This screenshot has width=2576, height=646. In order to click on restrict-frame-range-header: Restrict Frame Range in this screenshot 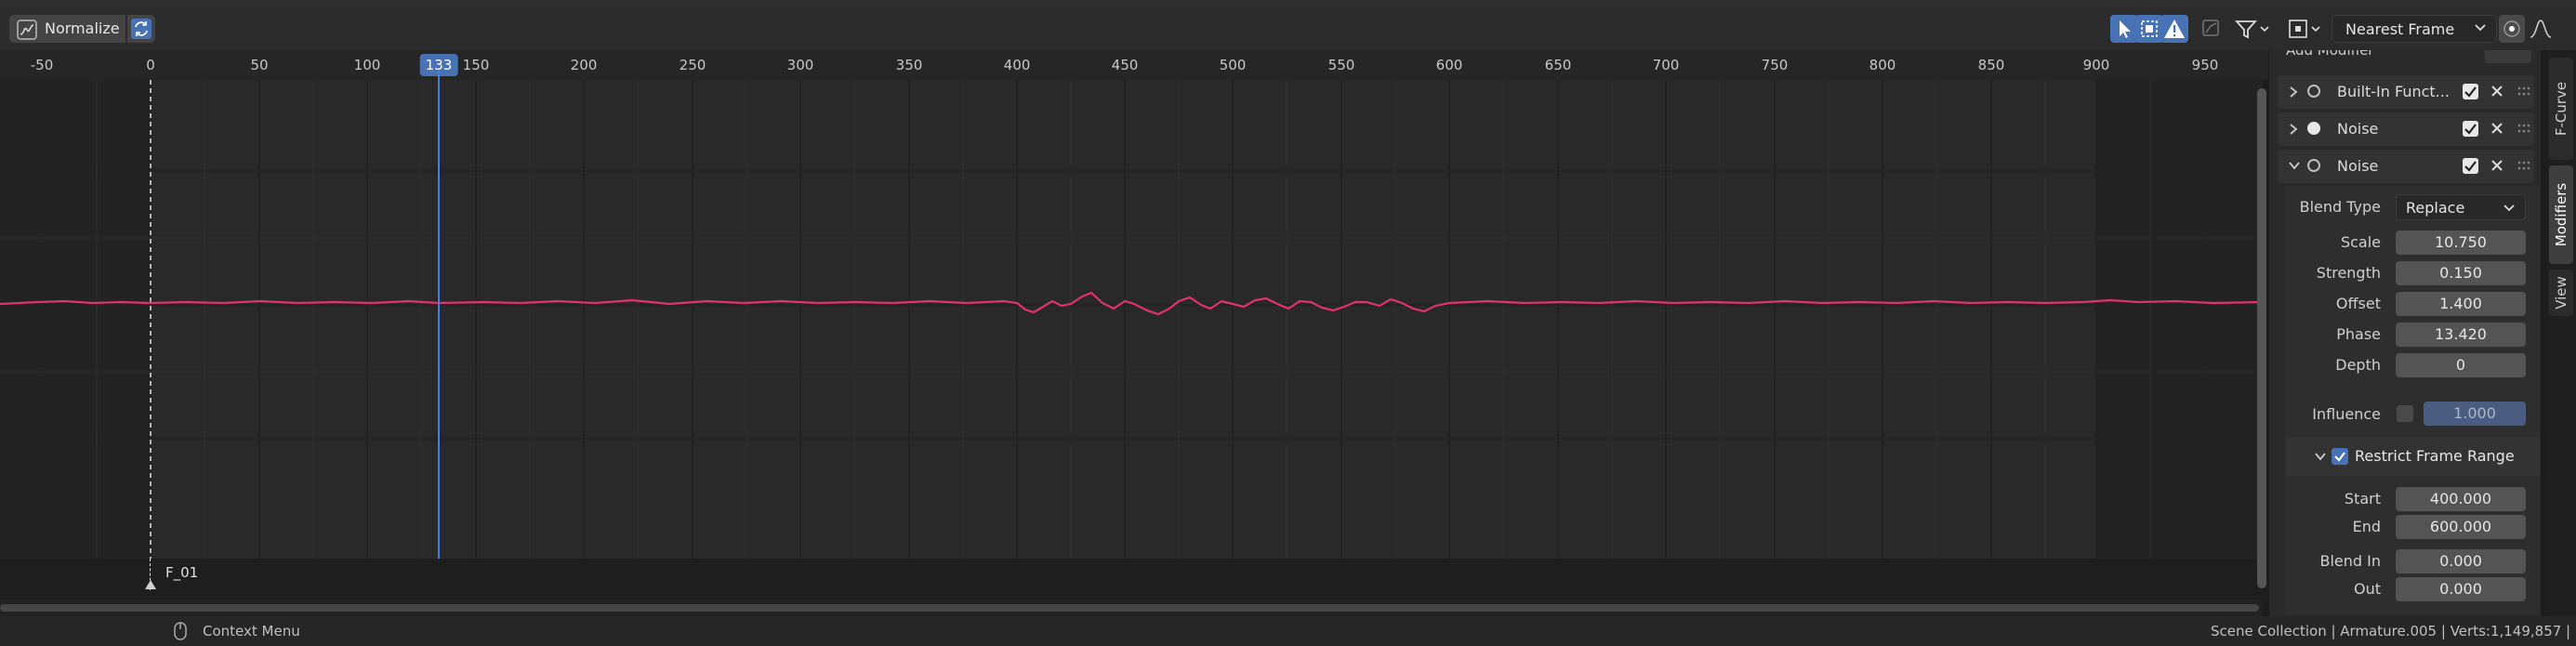, I will do `click(2412, 456)`.